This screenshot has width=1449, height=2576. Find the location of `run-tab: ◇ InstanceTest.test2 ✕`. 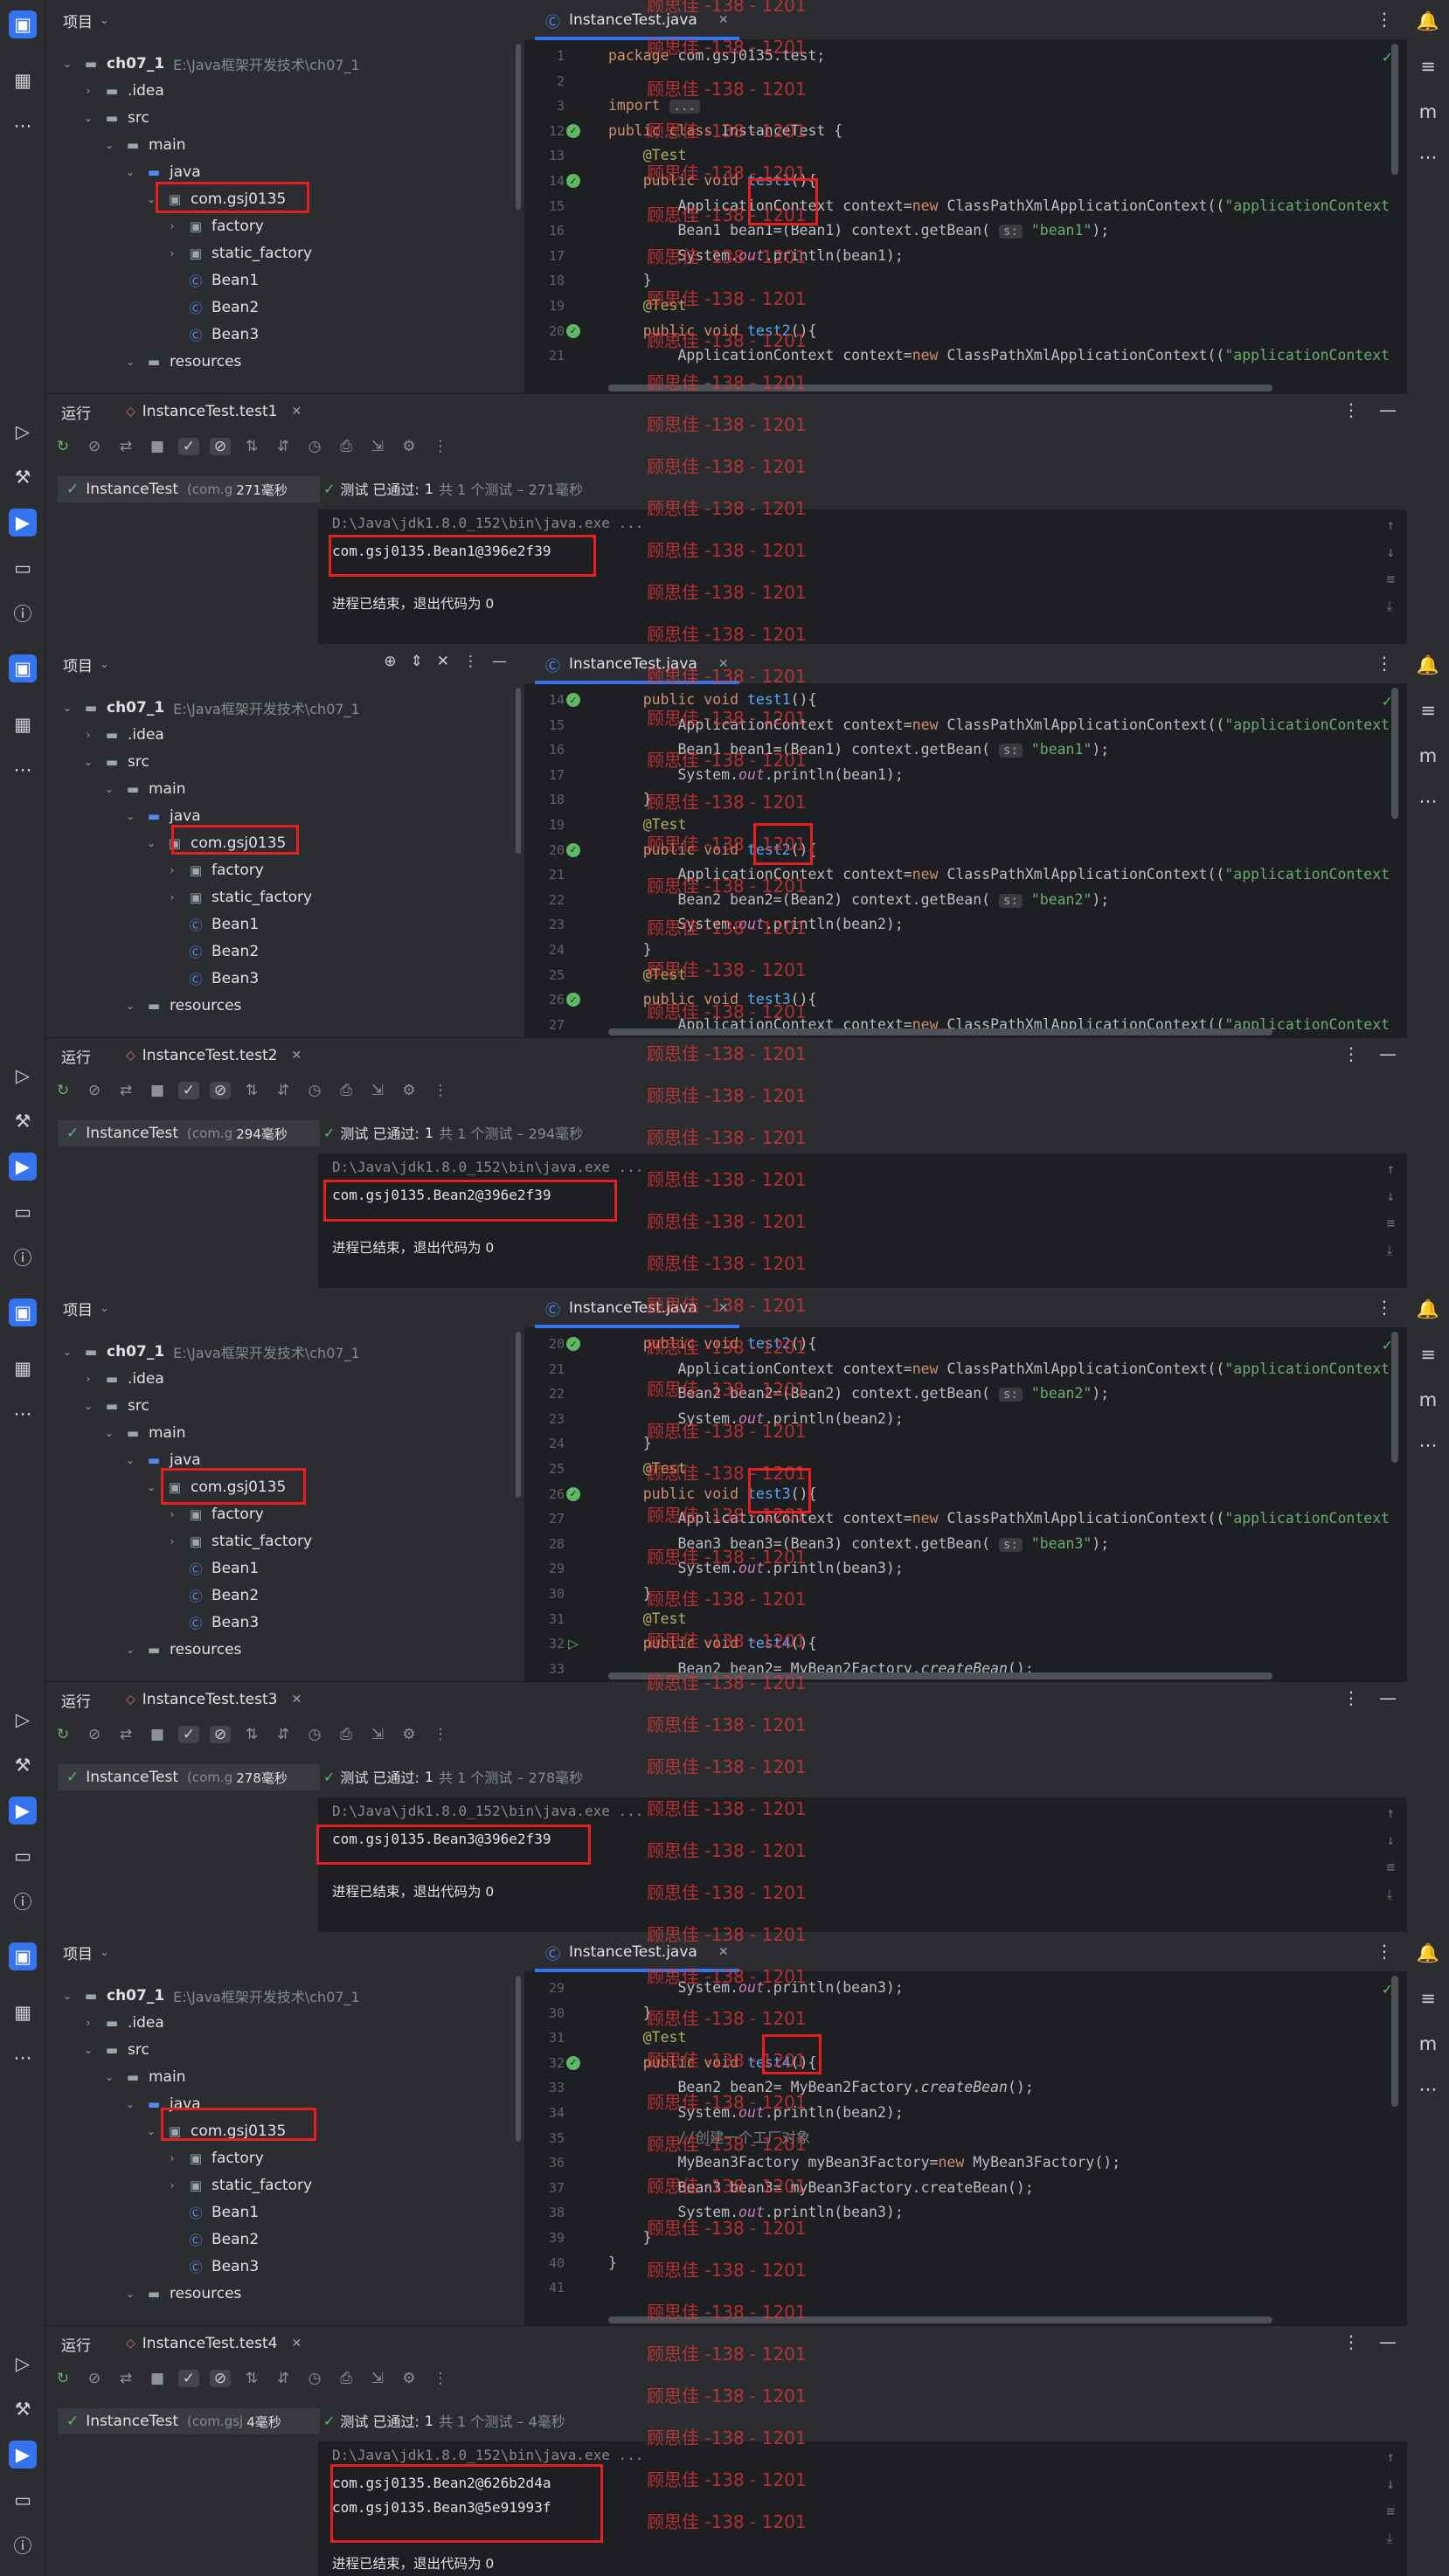

run-tab: ◇ InstanceTest.test2 ✕ is located at coordinates (214, 1055).